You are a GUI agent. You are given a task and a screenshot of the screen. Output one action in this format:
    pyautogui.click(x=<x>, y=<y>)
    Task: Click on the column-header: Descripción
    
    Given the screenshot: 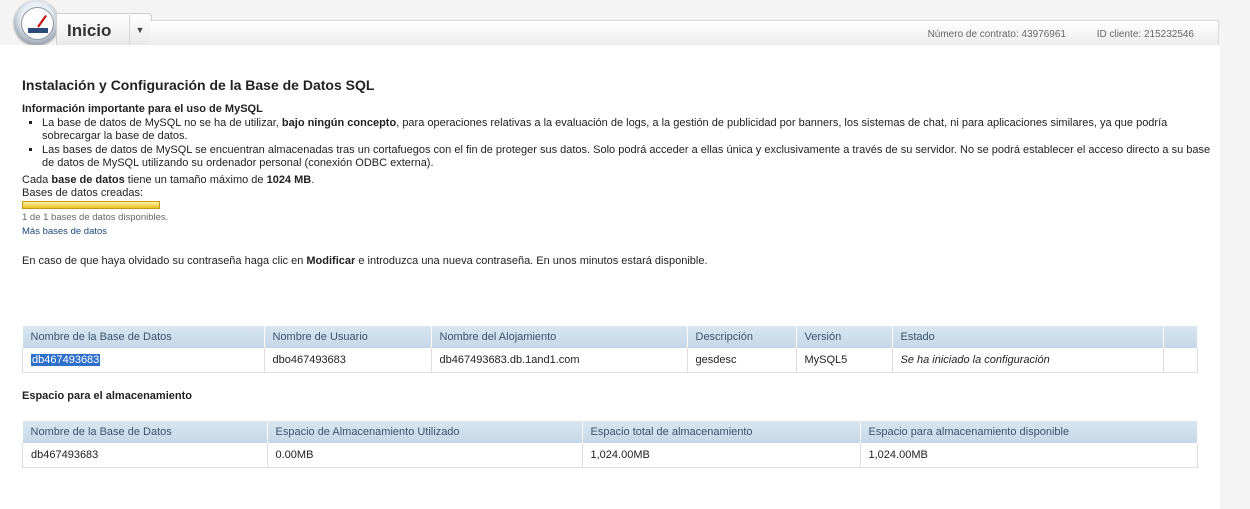 What is the action you would take?
    pyautogui.click(x=742, y=337)
    